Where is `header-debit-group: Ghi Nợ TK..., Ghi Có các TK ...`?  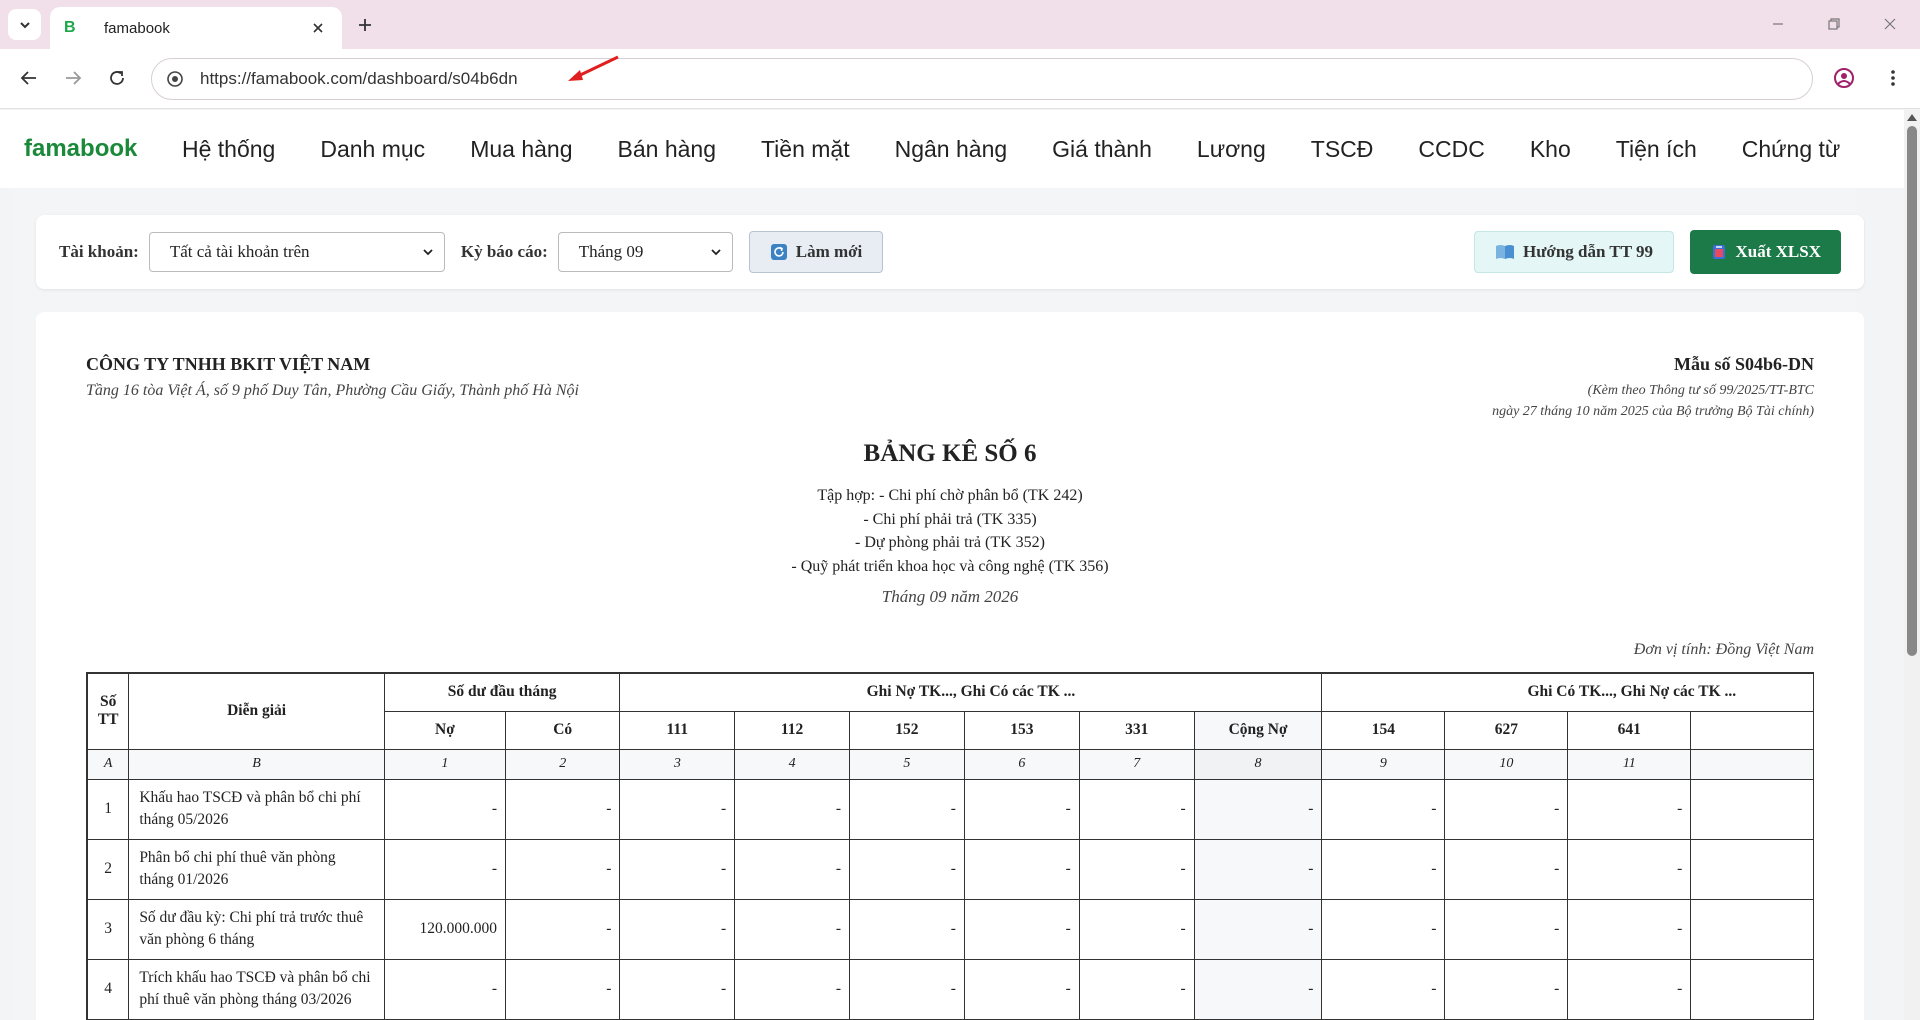 header-debit-group: Ghi Nợ TK..., Ghi Có các TK ... is located at coordinates (971, 692).